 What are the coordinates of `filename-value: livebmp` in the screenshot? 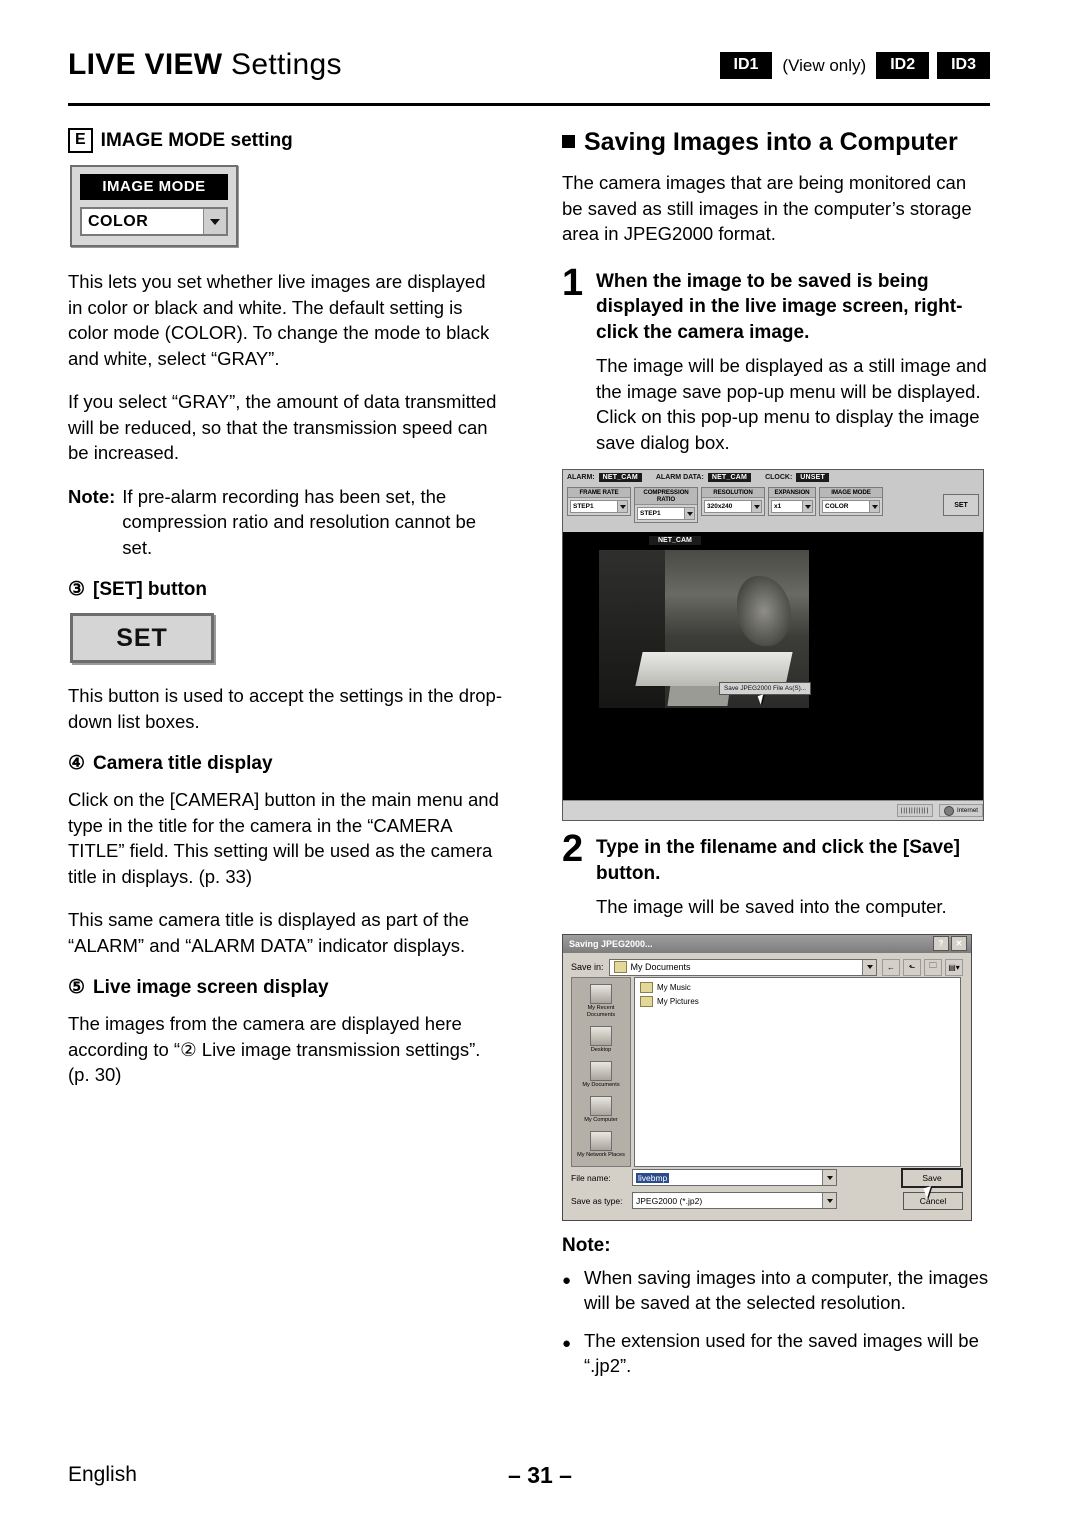 It's located at (653, 1177).